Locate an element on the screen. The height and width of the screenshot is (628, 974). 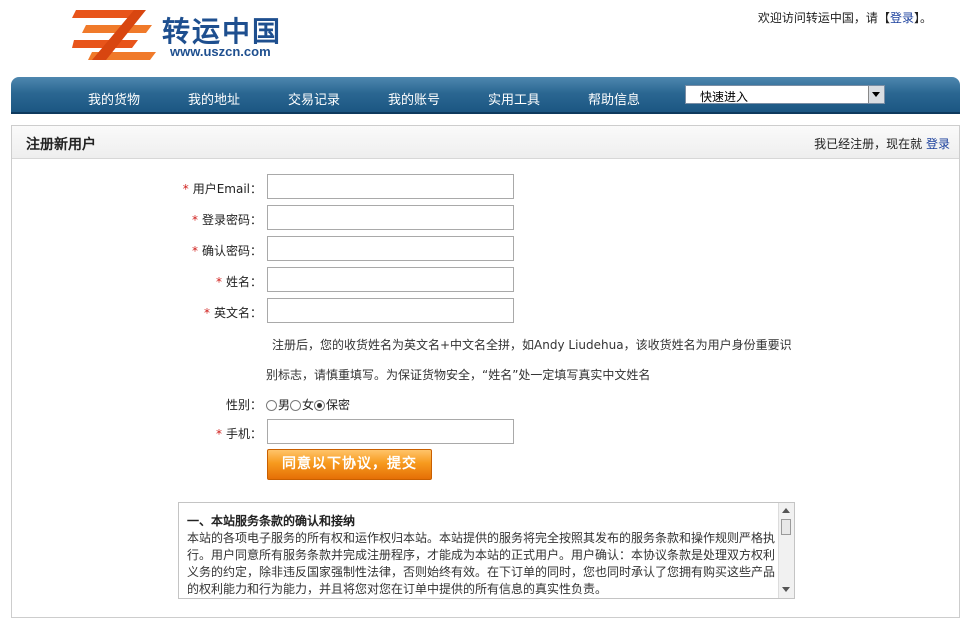
welcome-text: 欢迎访问转运中国，请【登录】。 is located at coordinates (845, 17).